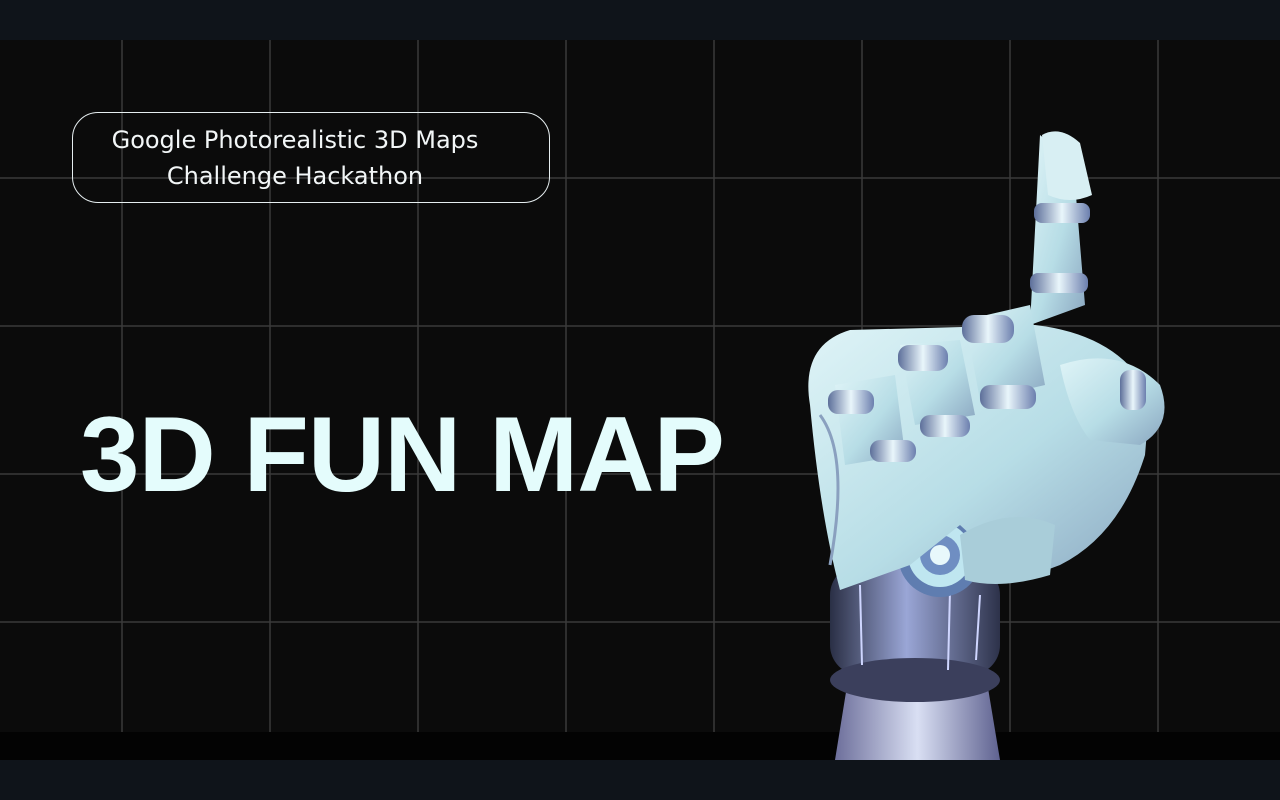 The image size is (1280, 800). Describe the element at coordinates (295, 139) in the screenshot. I see `subtitle-line-1: Google Photorealistic 3D Maps` at that location.